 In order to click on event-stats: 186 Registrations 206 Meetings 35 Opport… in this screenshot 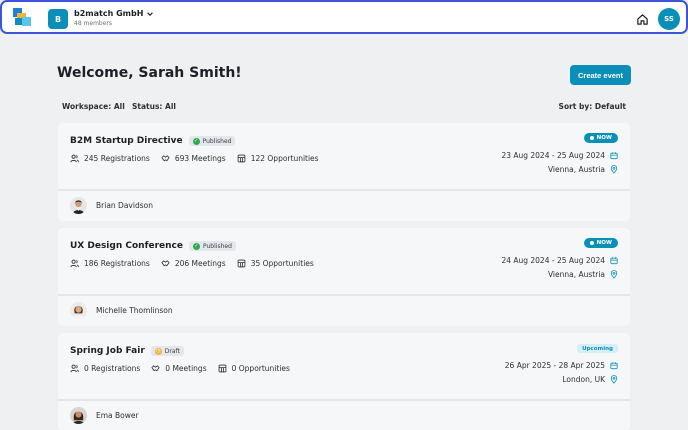, I will do `click(192, 263)`.